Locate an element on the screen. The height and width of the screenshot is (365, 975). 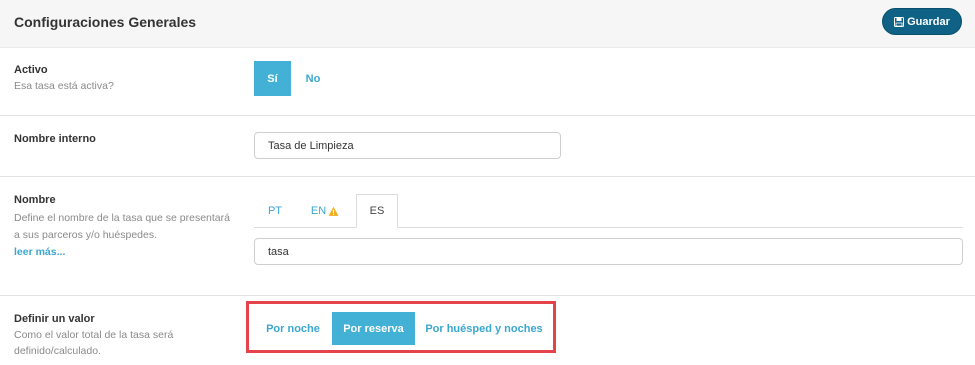
option-por-reserva: Por reserva is located at coordinates (373, 328).